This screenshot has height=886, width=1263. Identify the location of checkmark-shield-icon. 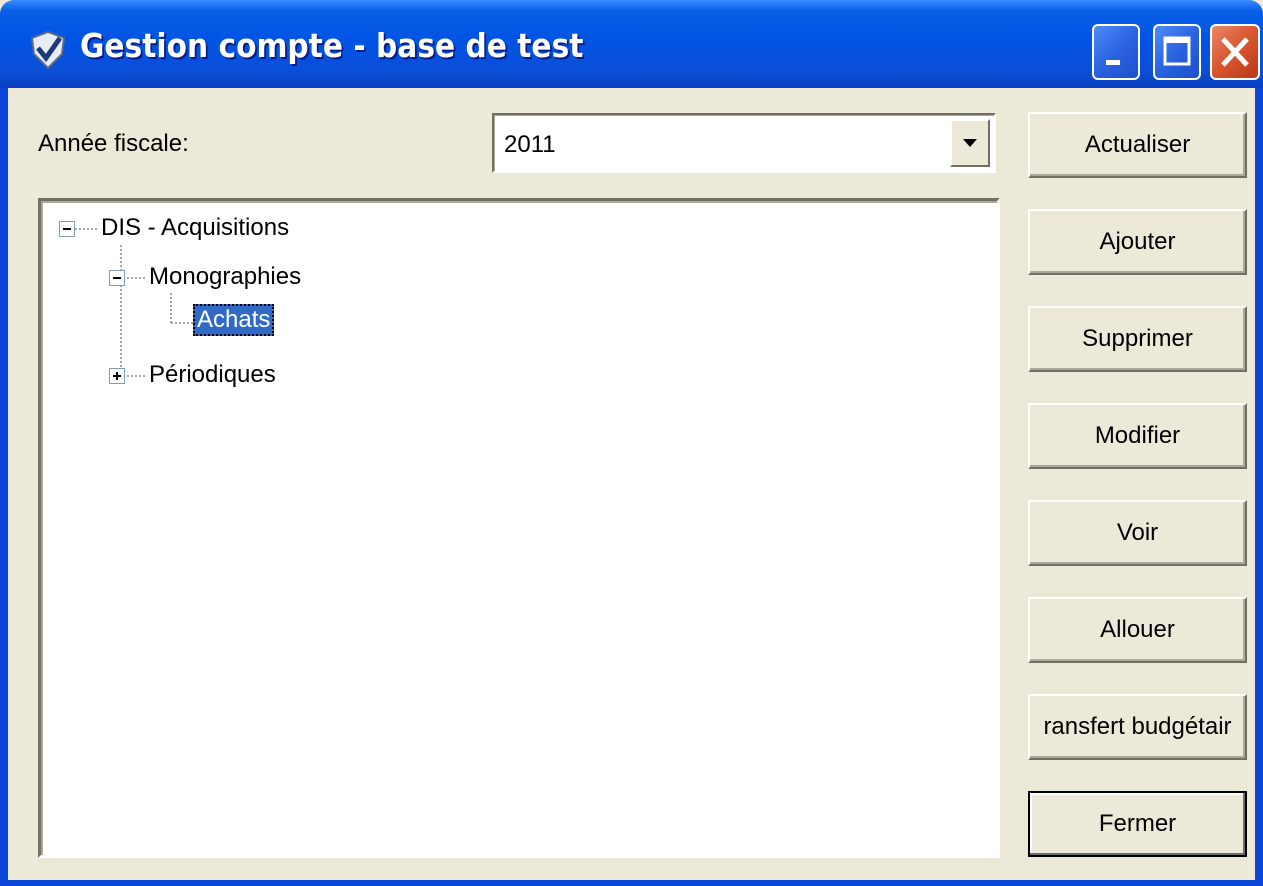
(48, 50).